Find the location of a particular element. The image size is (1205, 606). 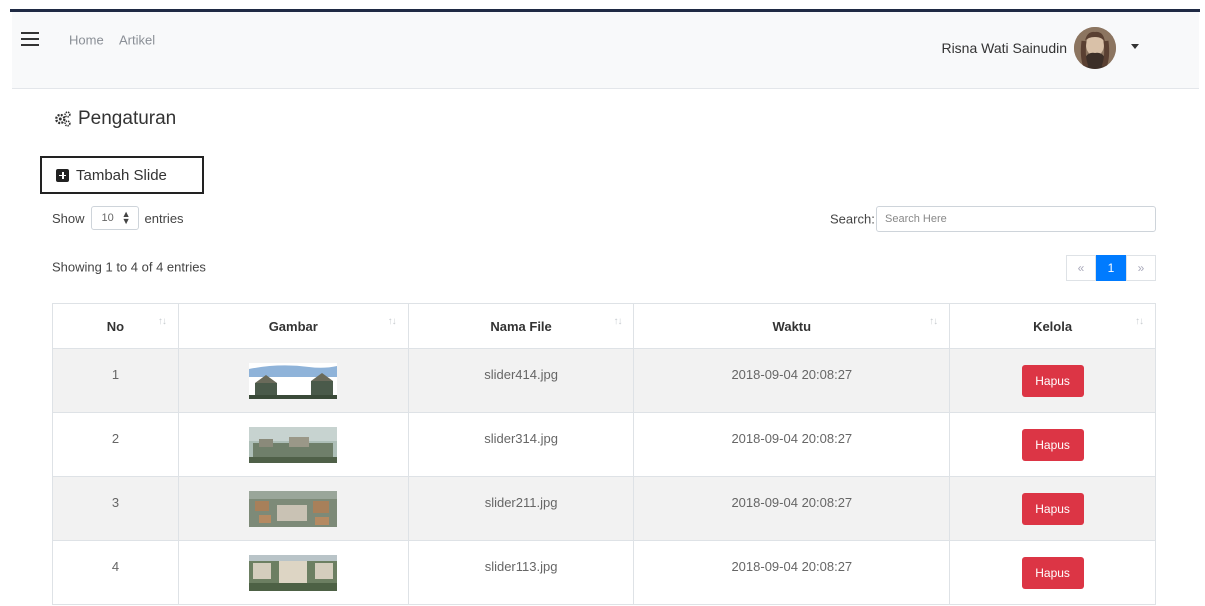

cell-no: 3 is located at coordinates (115, 508).